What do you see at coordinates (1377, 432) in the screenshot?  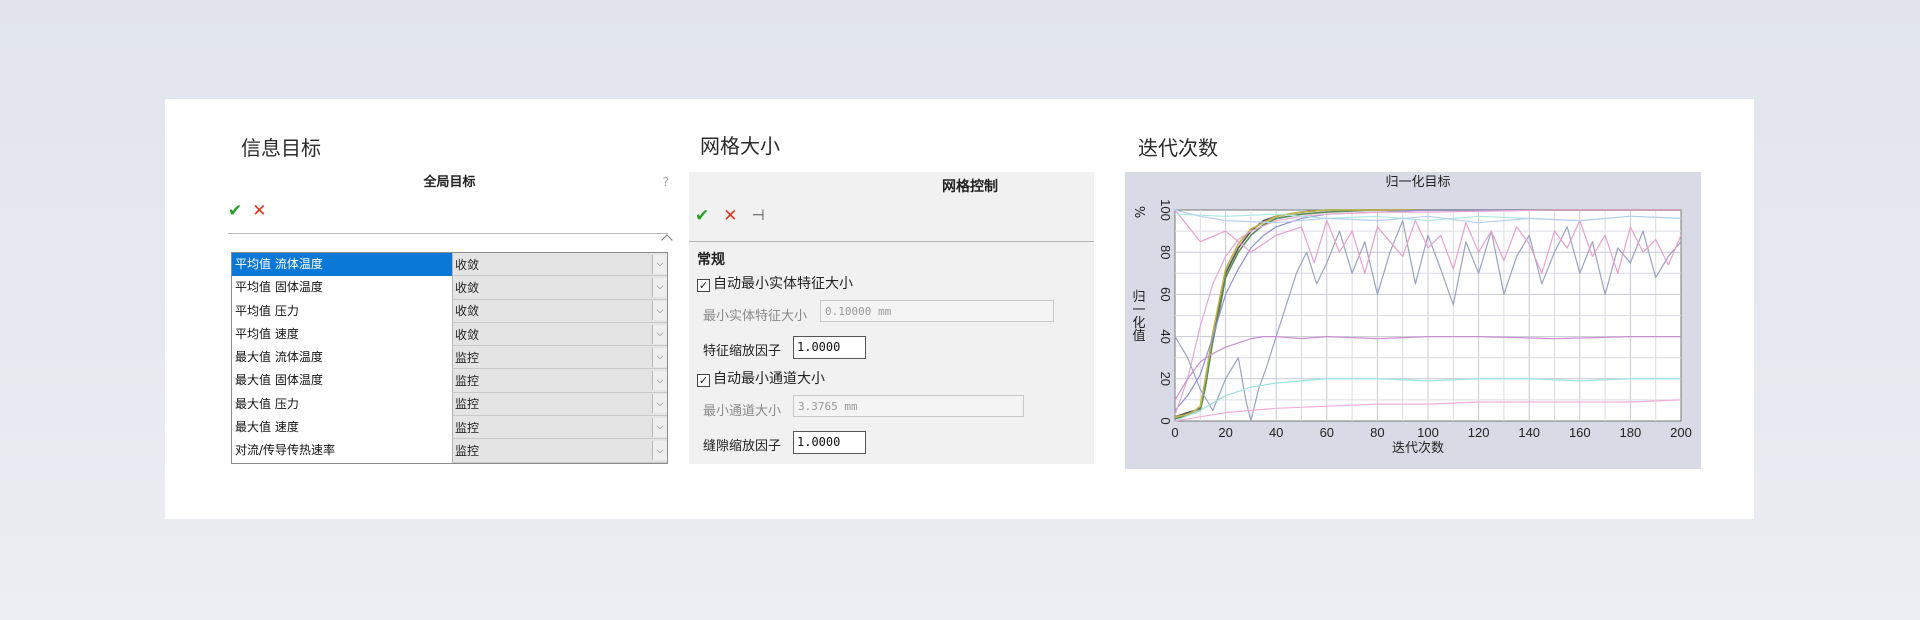 I see `x-tick-label: 80` at bounding box center [1377, 432].